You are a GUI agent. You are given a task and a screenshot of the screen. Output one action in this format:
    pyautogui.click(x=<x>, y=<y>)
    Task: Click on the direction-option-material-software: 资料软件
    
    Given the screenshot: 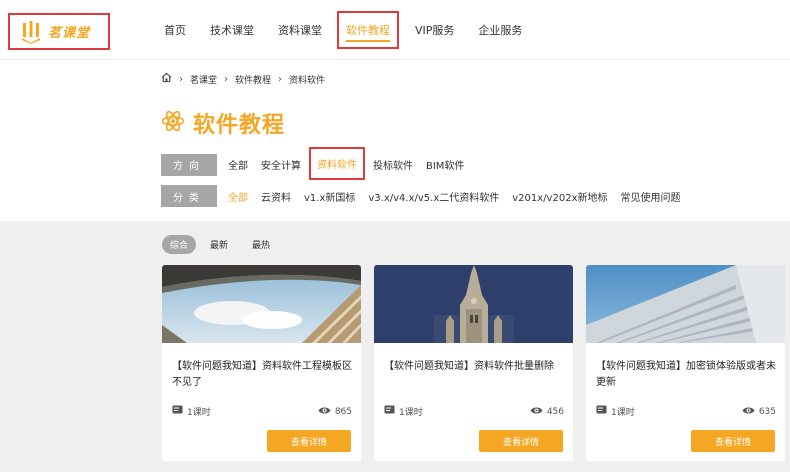 What is the action you would take?
    pyautogui.click(x=337, y=163)
    